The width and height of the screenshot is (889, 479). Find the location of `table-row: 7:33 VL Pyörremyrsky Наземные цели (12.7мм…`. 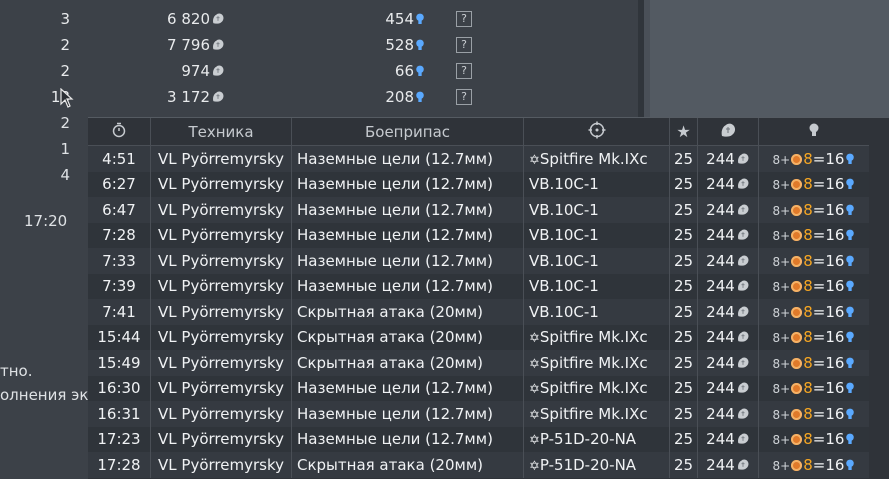

table-row: 7:33 VL Pyörremyrsky Наземные цели (12.7мм… is located at coordinates (478, 261).